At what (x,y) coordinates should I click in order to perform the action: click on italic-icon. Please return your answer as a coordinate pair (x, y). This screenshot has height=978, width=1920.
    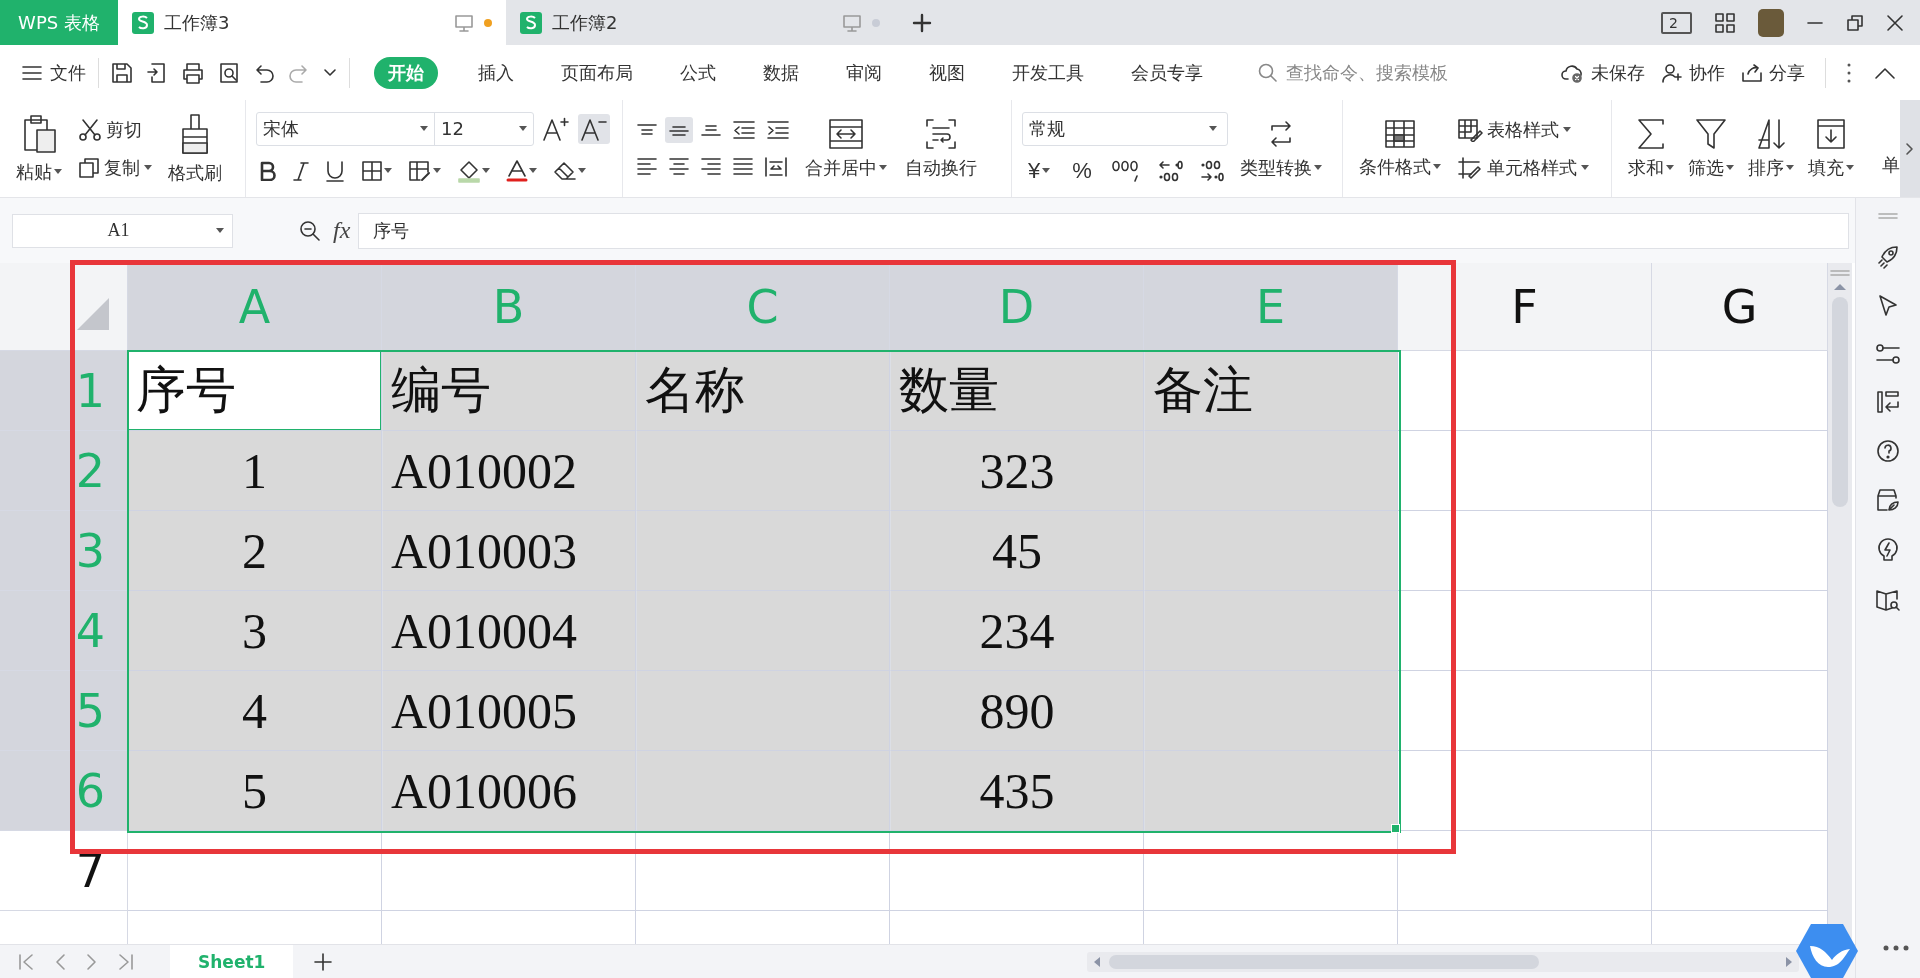
    Looking at the image, I should click on (301, 170).